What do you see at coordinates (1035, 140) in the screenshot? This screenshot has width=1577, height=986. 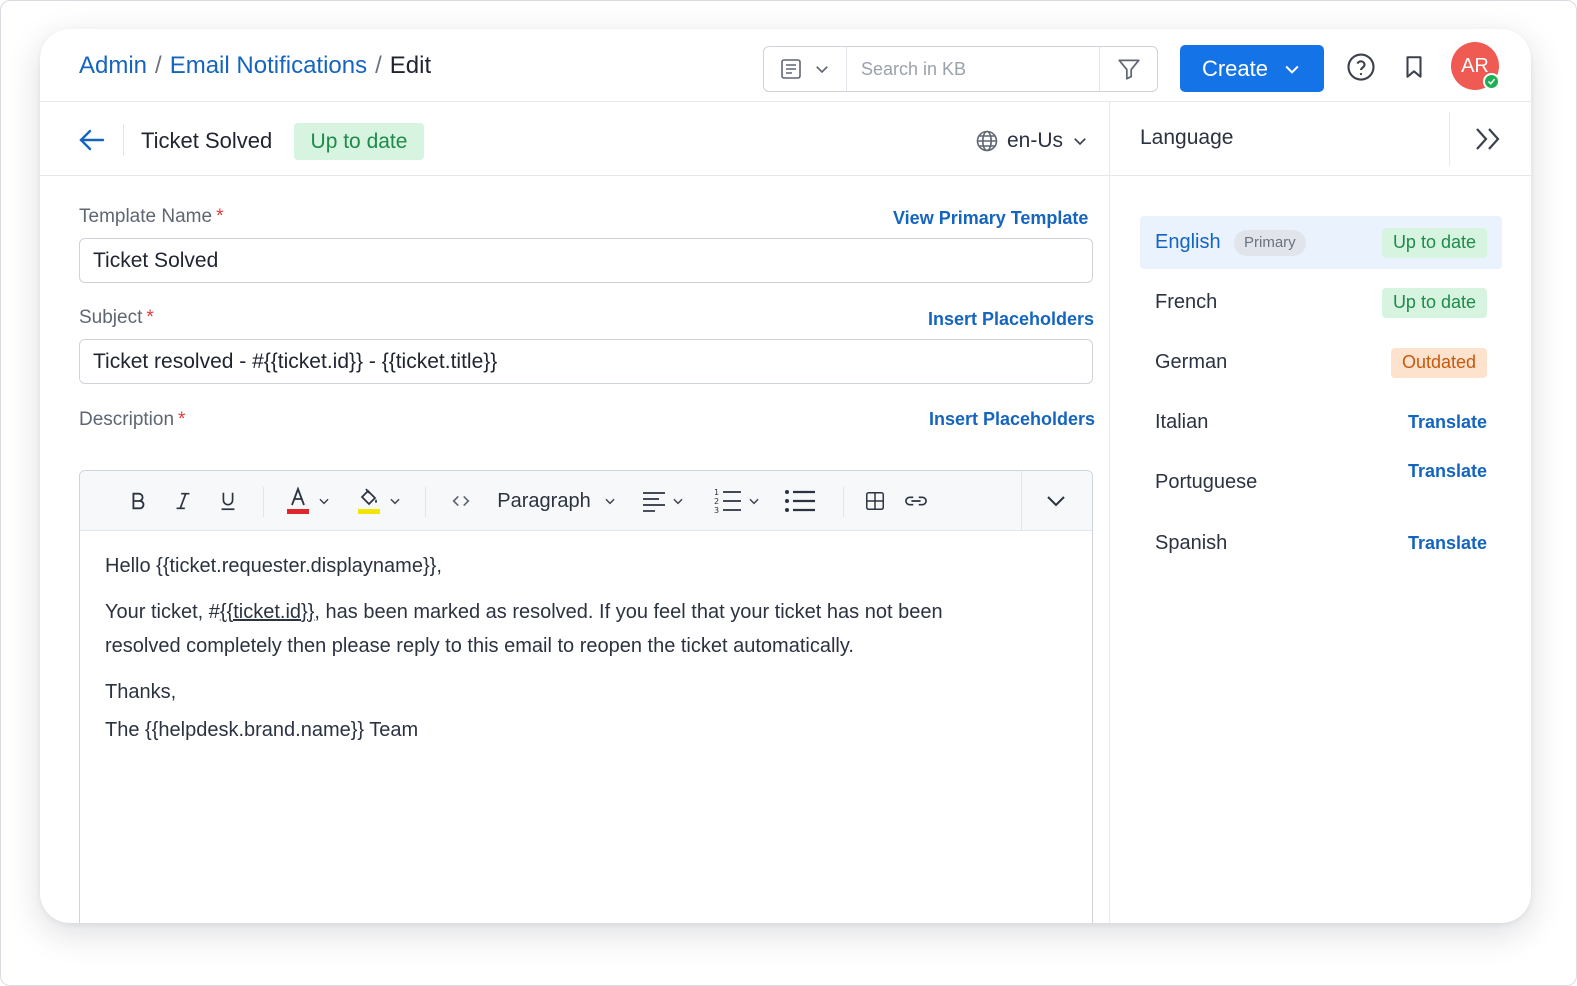 I see `locale-label: en-Us` at bounding box center [1035, 140].